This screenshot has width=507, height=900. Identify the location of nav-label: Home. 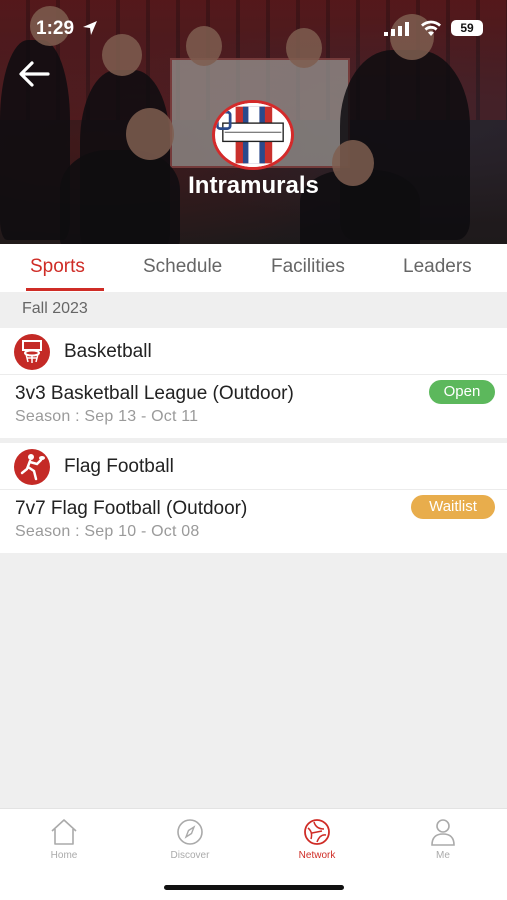
(64, 855).